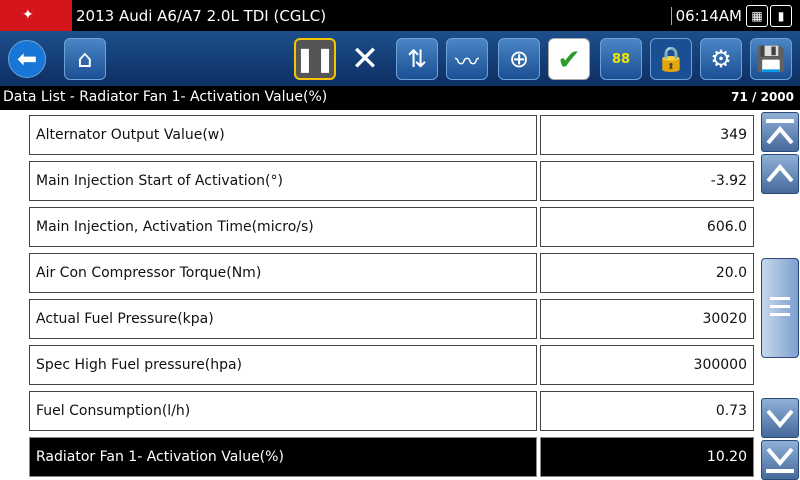  Describe the element at coordinates (283, 319) in the screenshot. I see `pid-name: Actual Fuel Pressure(kpa)` at that location.